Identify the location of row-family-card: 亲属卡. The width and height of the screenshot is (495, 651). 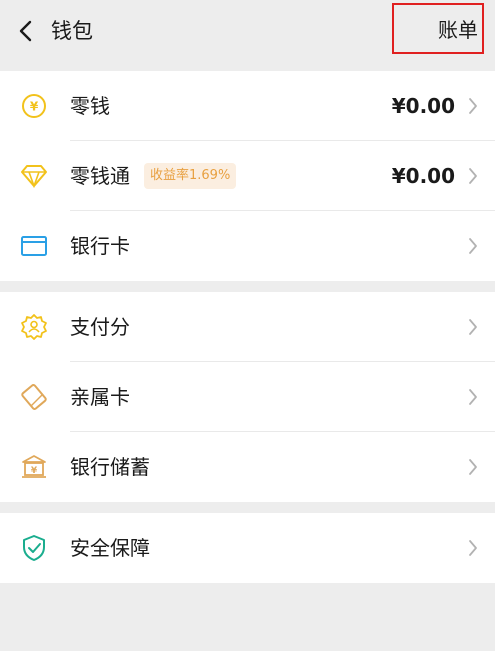
(247, 397).